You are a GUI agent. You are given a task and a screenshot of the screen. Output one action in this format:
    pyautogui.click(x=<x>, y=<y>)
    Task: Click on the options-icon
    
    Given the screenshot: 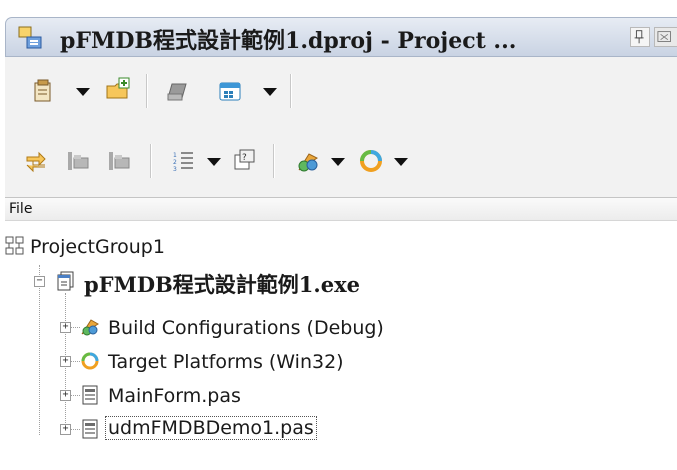 What is the action you would take?
    pyautogui.click(x=230, y=91)
    